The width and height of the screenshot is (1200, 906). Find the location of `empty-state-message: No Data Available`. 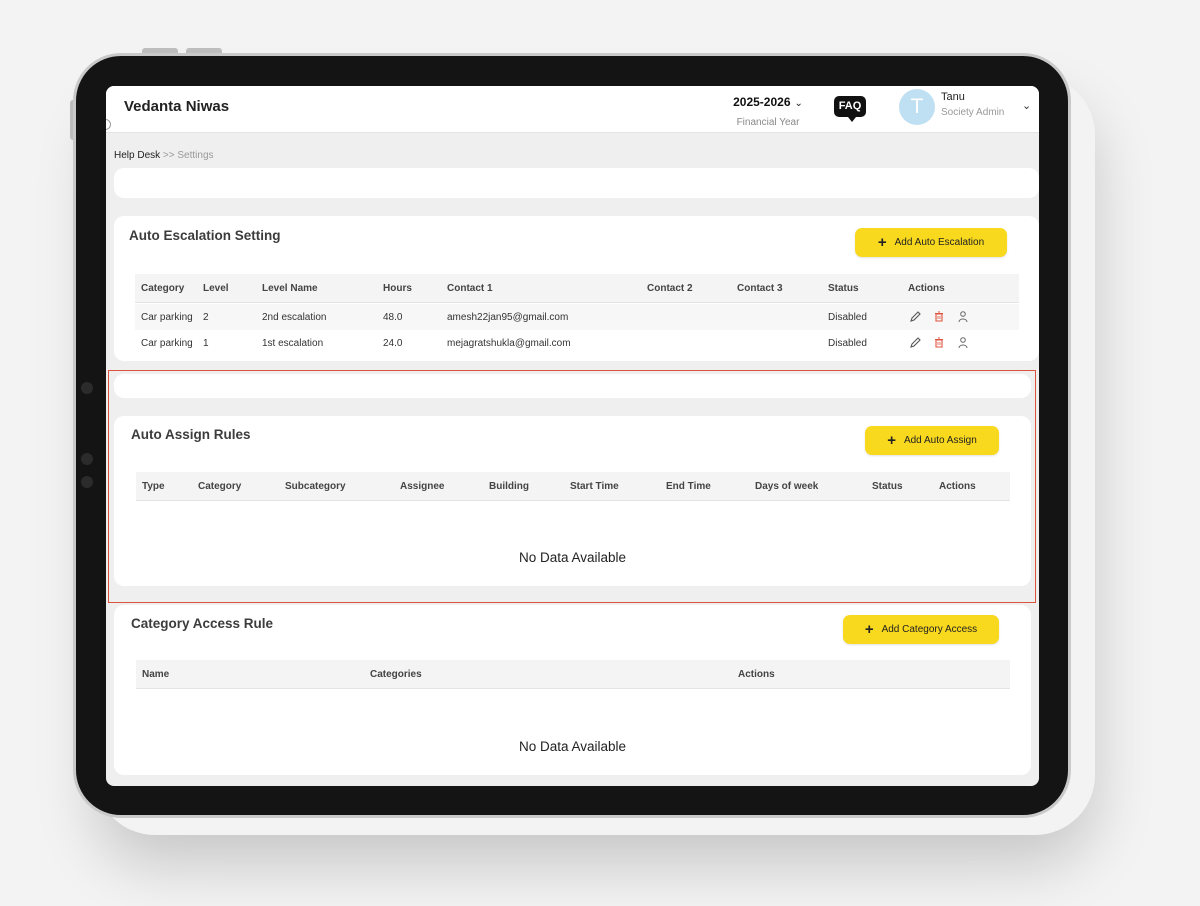

empty-state-message: No Data Available is located at coordinates (572, 746).